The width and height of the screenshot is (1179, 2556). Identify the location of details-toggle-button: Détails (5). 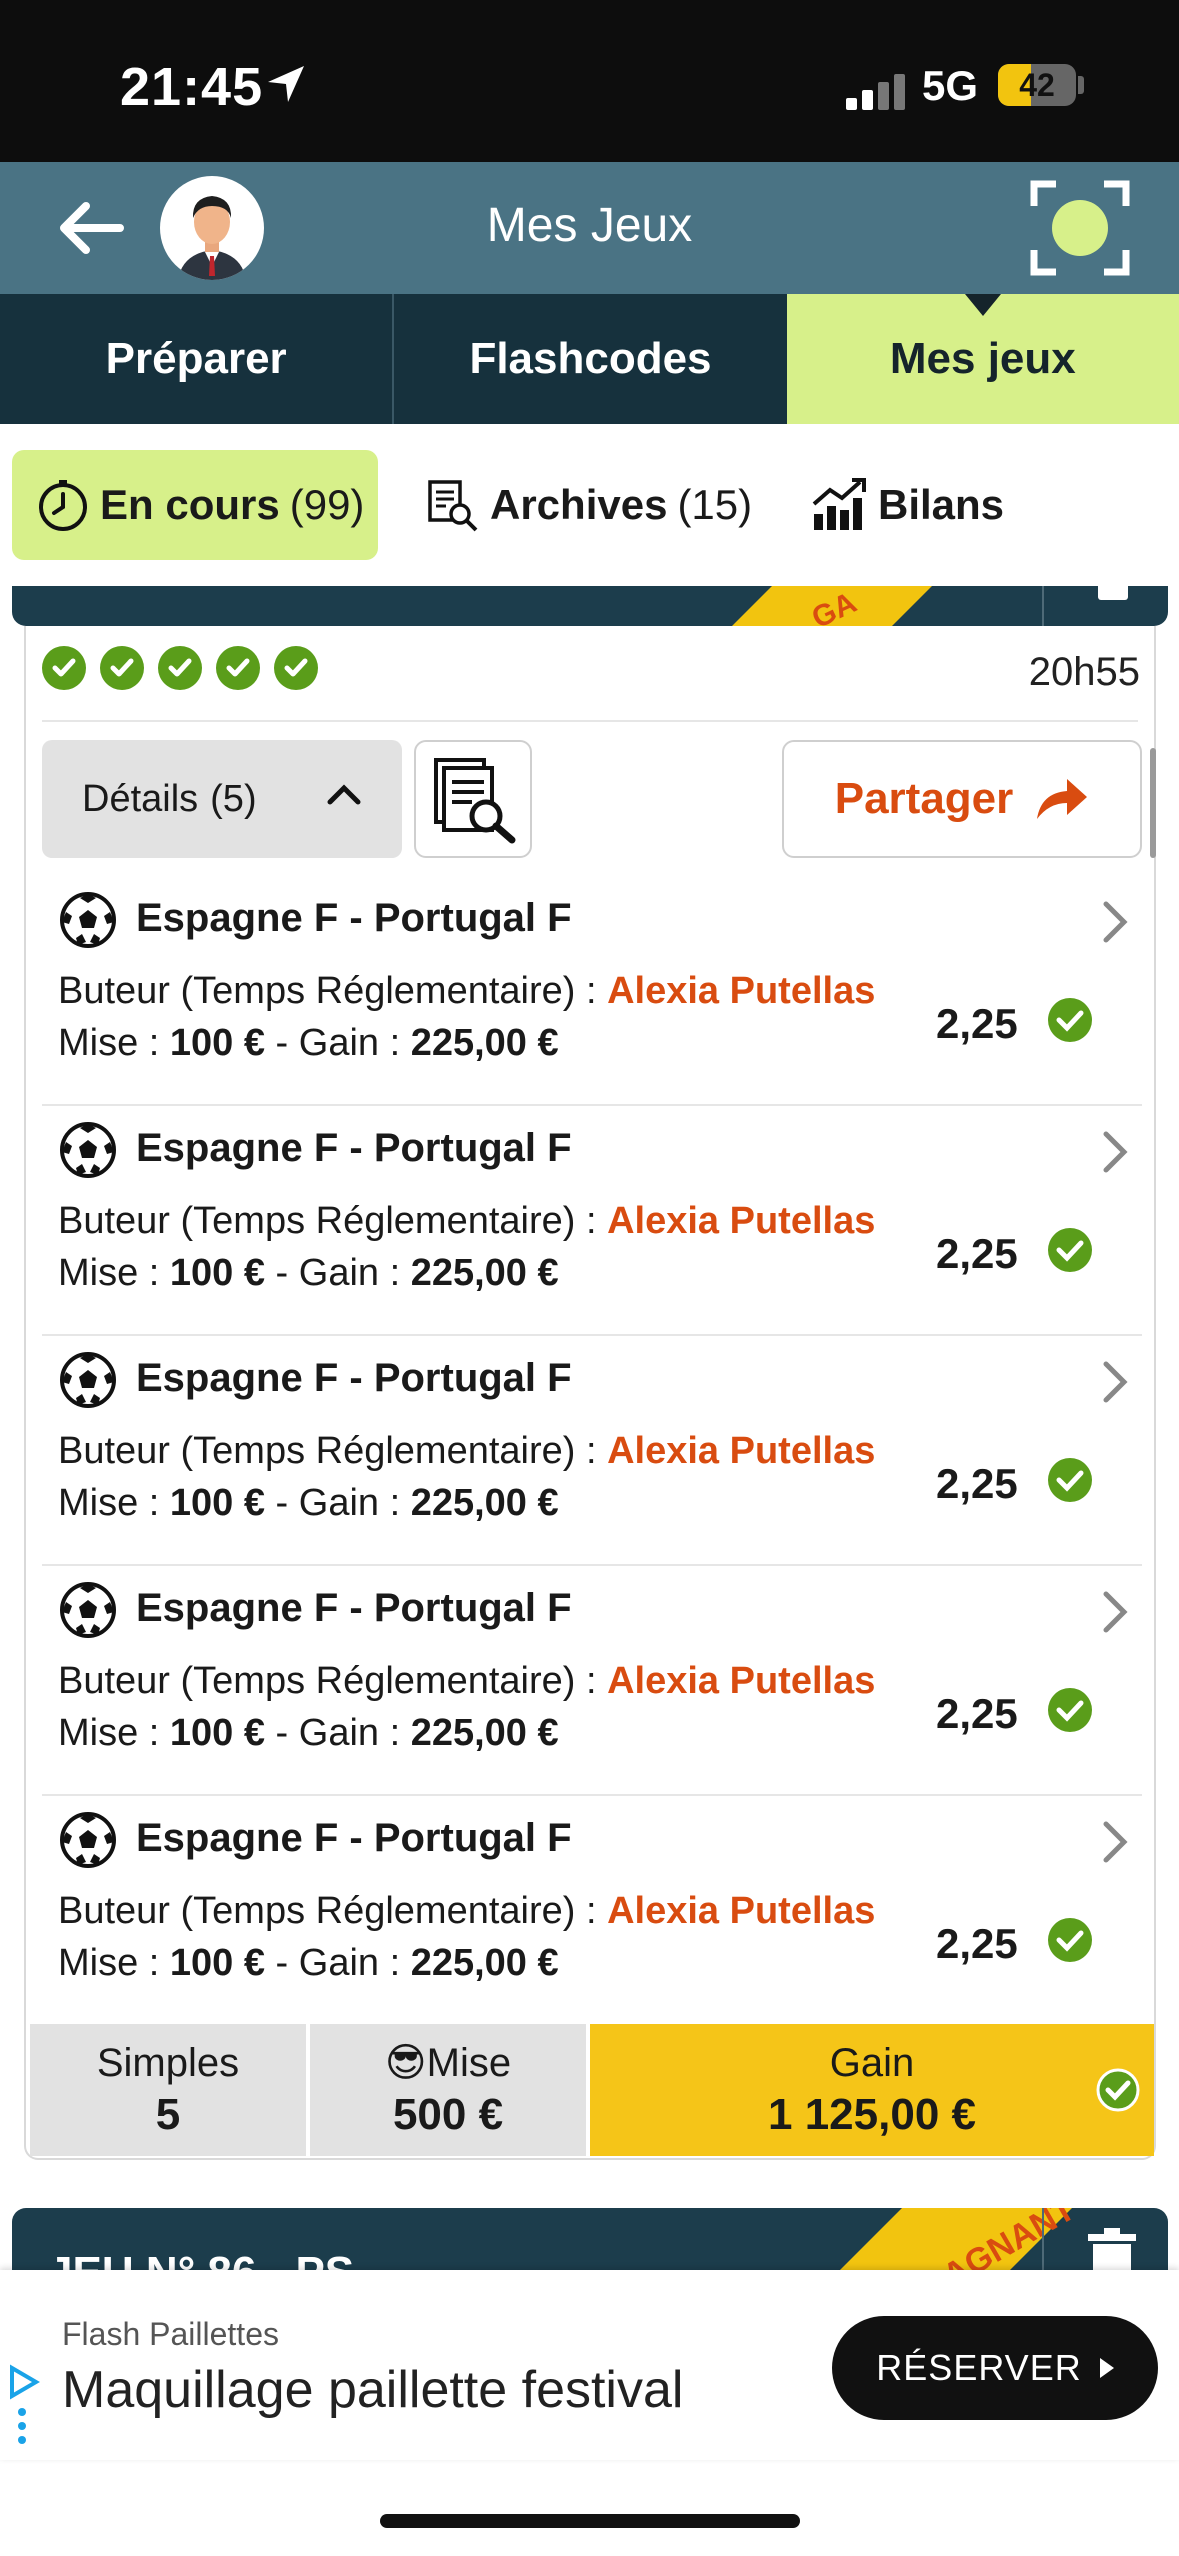
(222, 799).